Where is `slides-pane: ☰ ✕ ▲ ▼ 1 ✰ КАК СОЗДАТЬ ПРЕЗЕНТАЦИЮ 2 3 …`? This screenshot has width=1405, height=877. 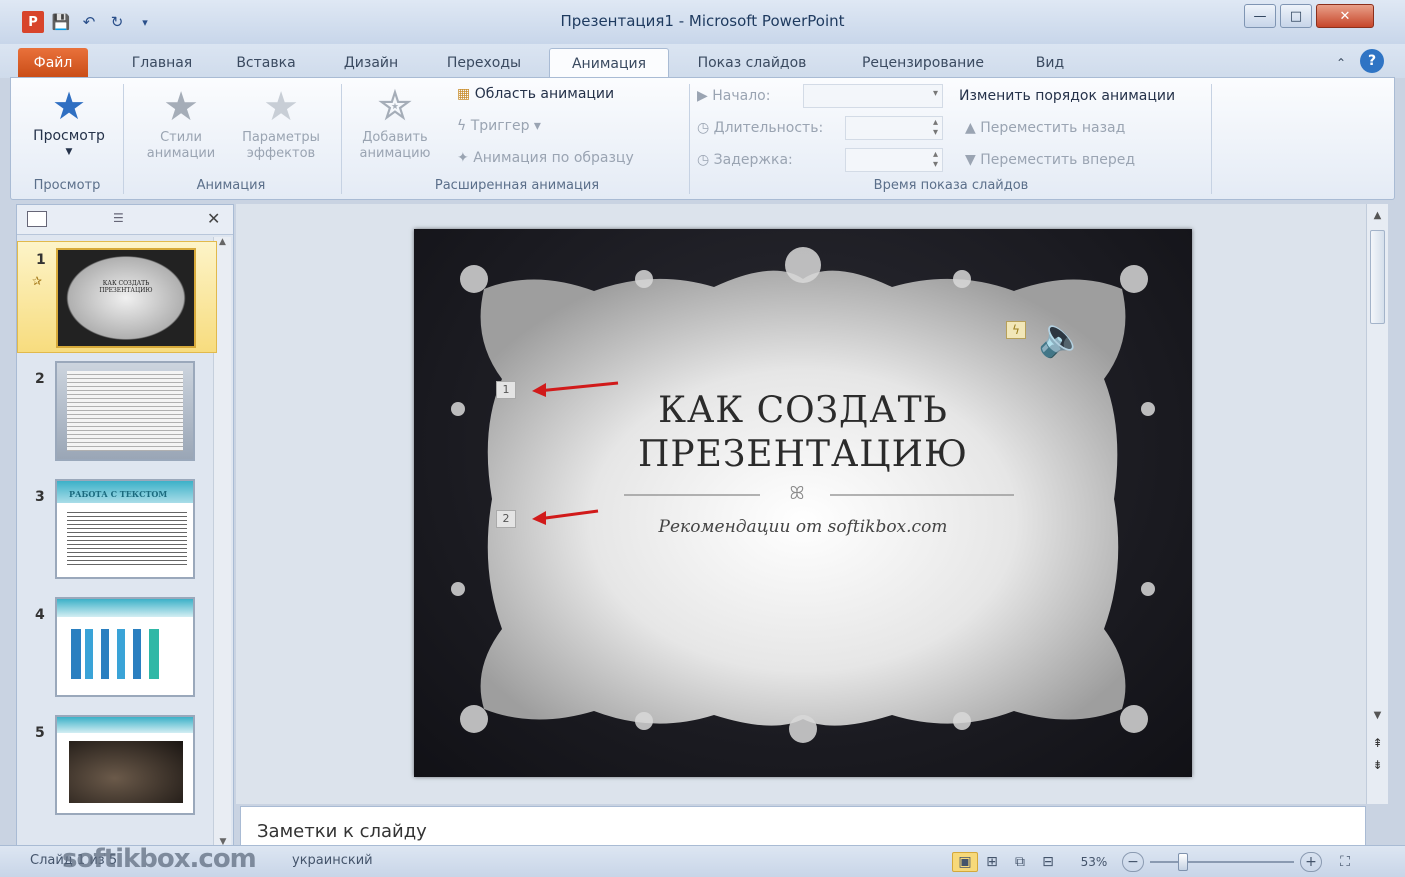
slides-pane: ☰ ✕ ▲ ▼ 1 ✰ КАК СОЗДАТЬ ПРЕЗЕНТАЦИЮ 2 3 … is located at coordinates (125, 528).